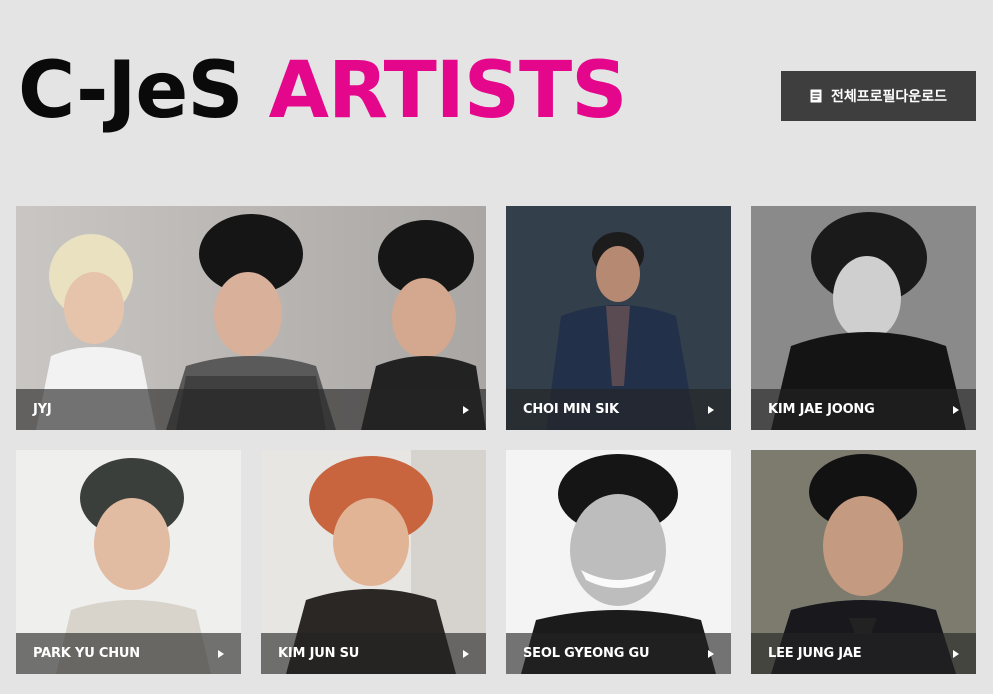 The image size is (993, 694). What do you see at coordinates (373, 562) in the screenshot?
I see `artist-card-kim-jun-su: KIM JUN SU` at bounding box center [373, 562].